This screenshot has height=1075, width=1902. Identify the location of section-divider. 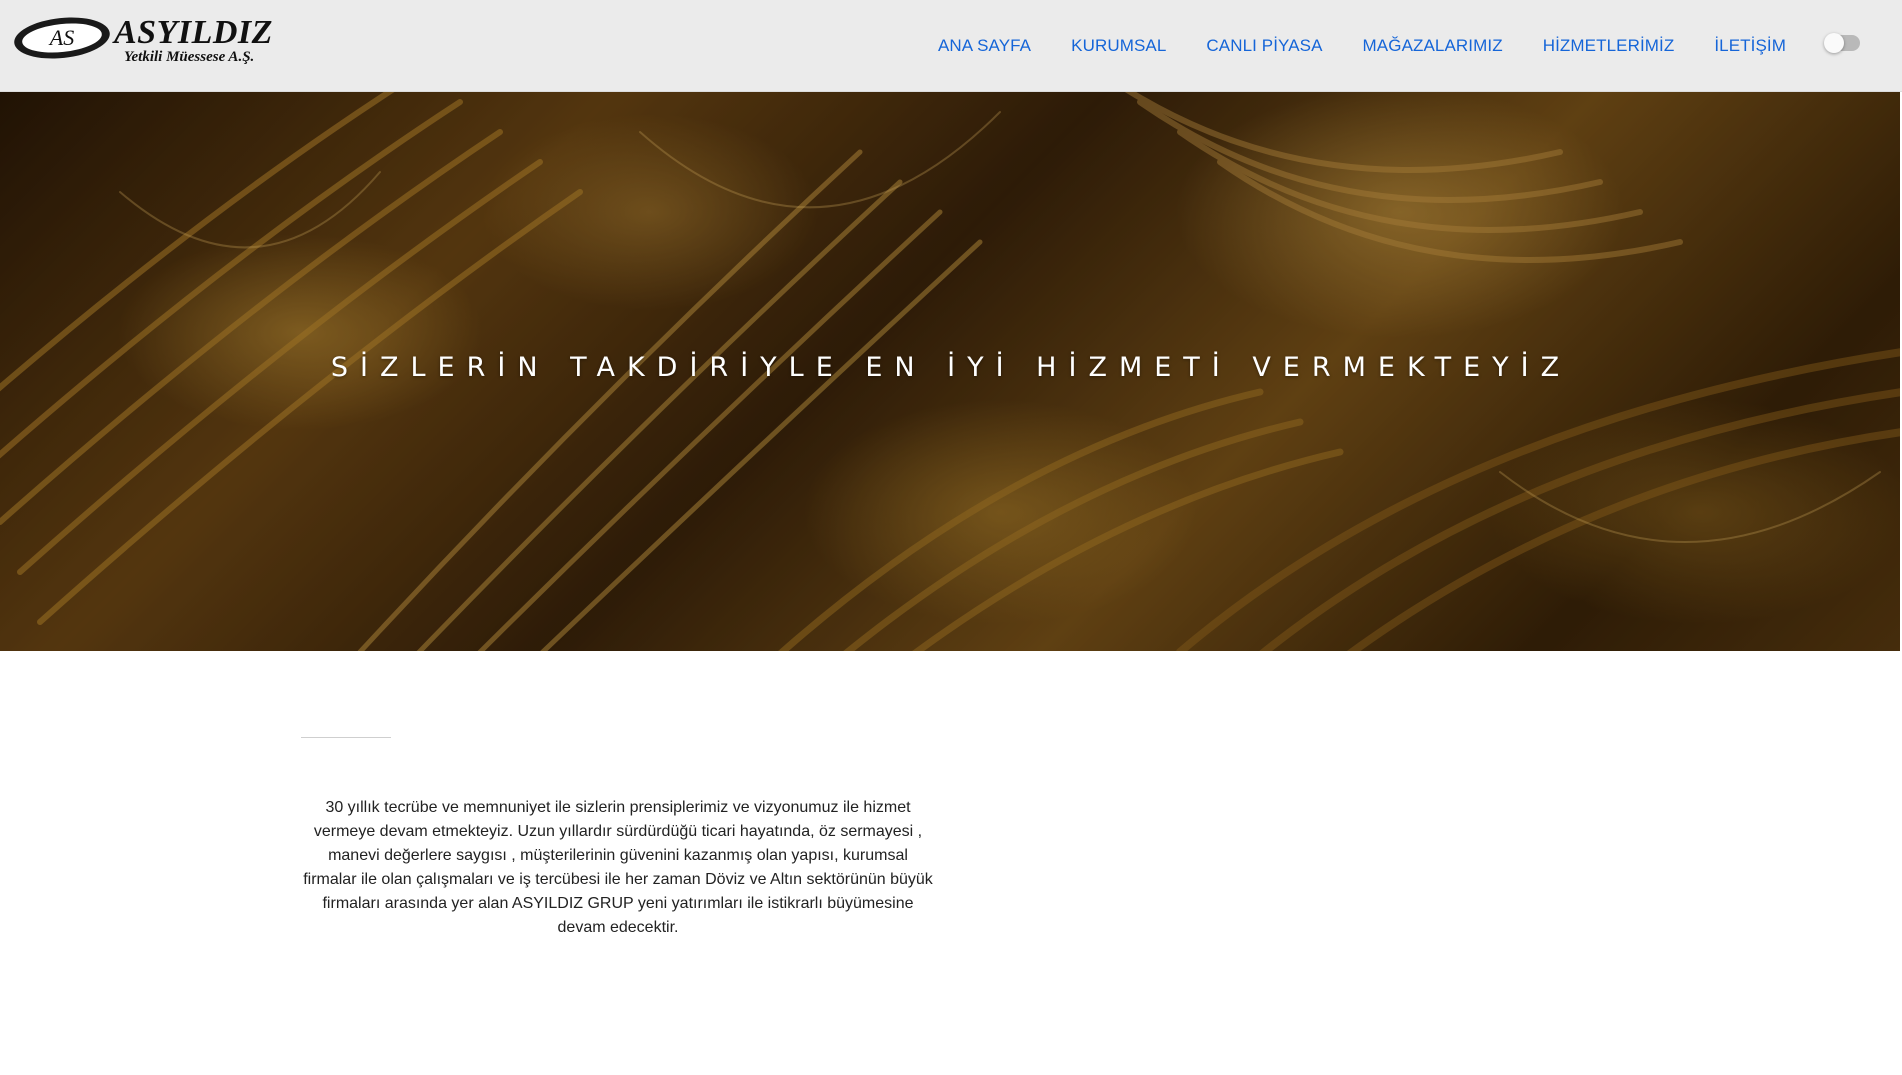
(346, 737).